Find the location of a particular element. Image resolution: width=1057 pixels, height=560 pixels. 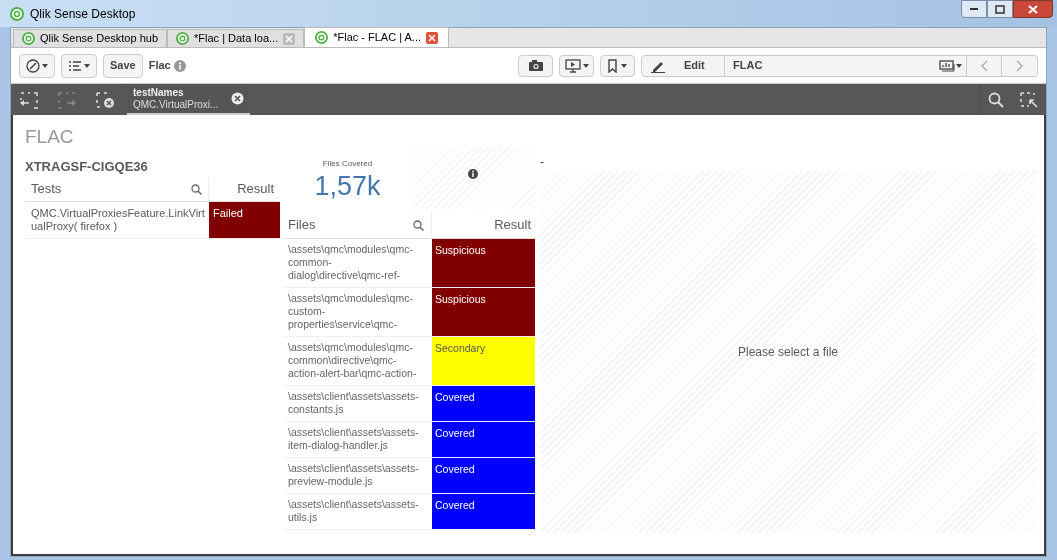

table-cell: \assets\qmc\modules\qmc-common-dialog\directive\qmc-ref- is located at coordinates (358, 263).